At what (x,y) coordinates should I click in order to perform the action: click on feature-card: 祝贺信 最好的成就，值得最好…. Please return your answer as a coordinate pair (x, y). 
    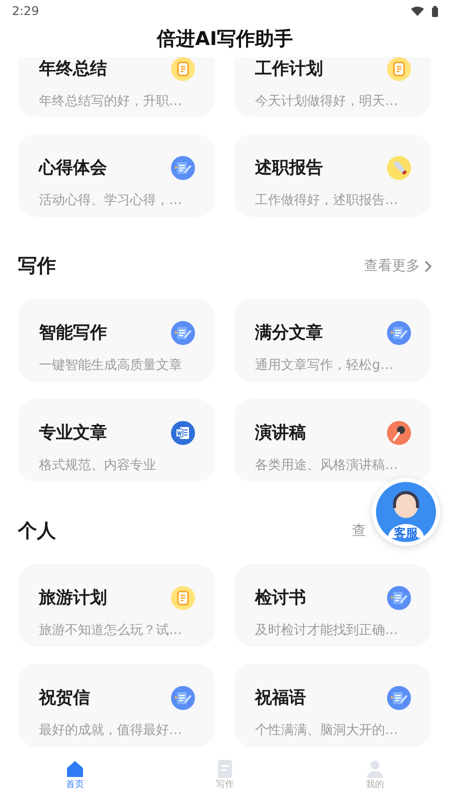
    Looking at the image, I should click on (116, 705).